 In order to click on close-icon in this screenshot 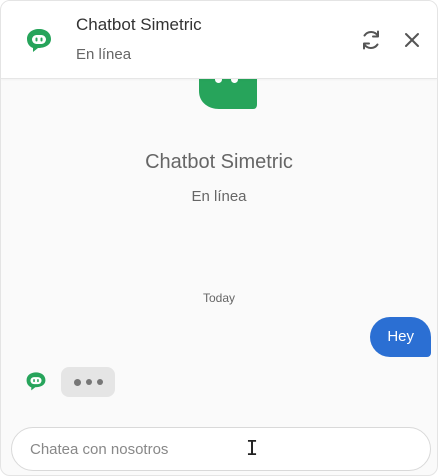, I will do `click(412, 40)`.